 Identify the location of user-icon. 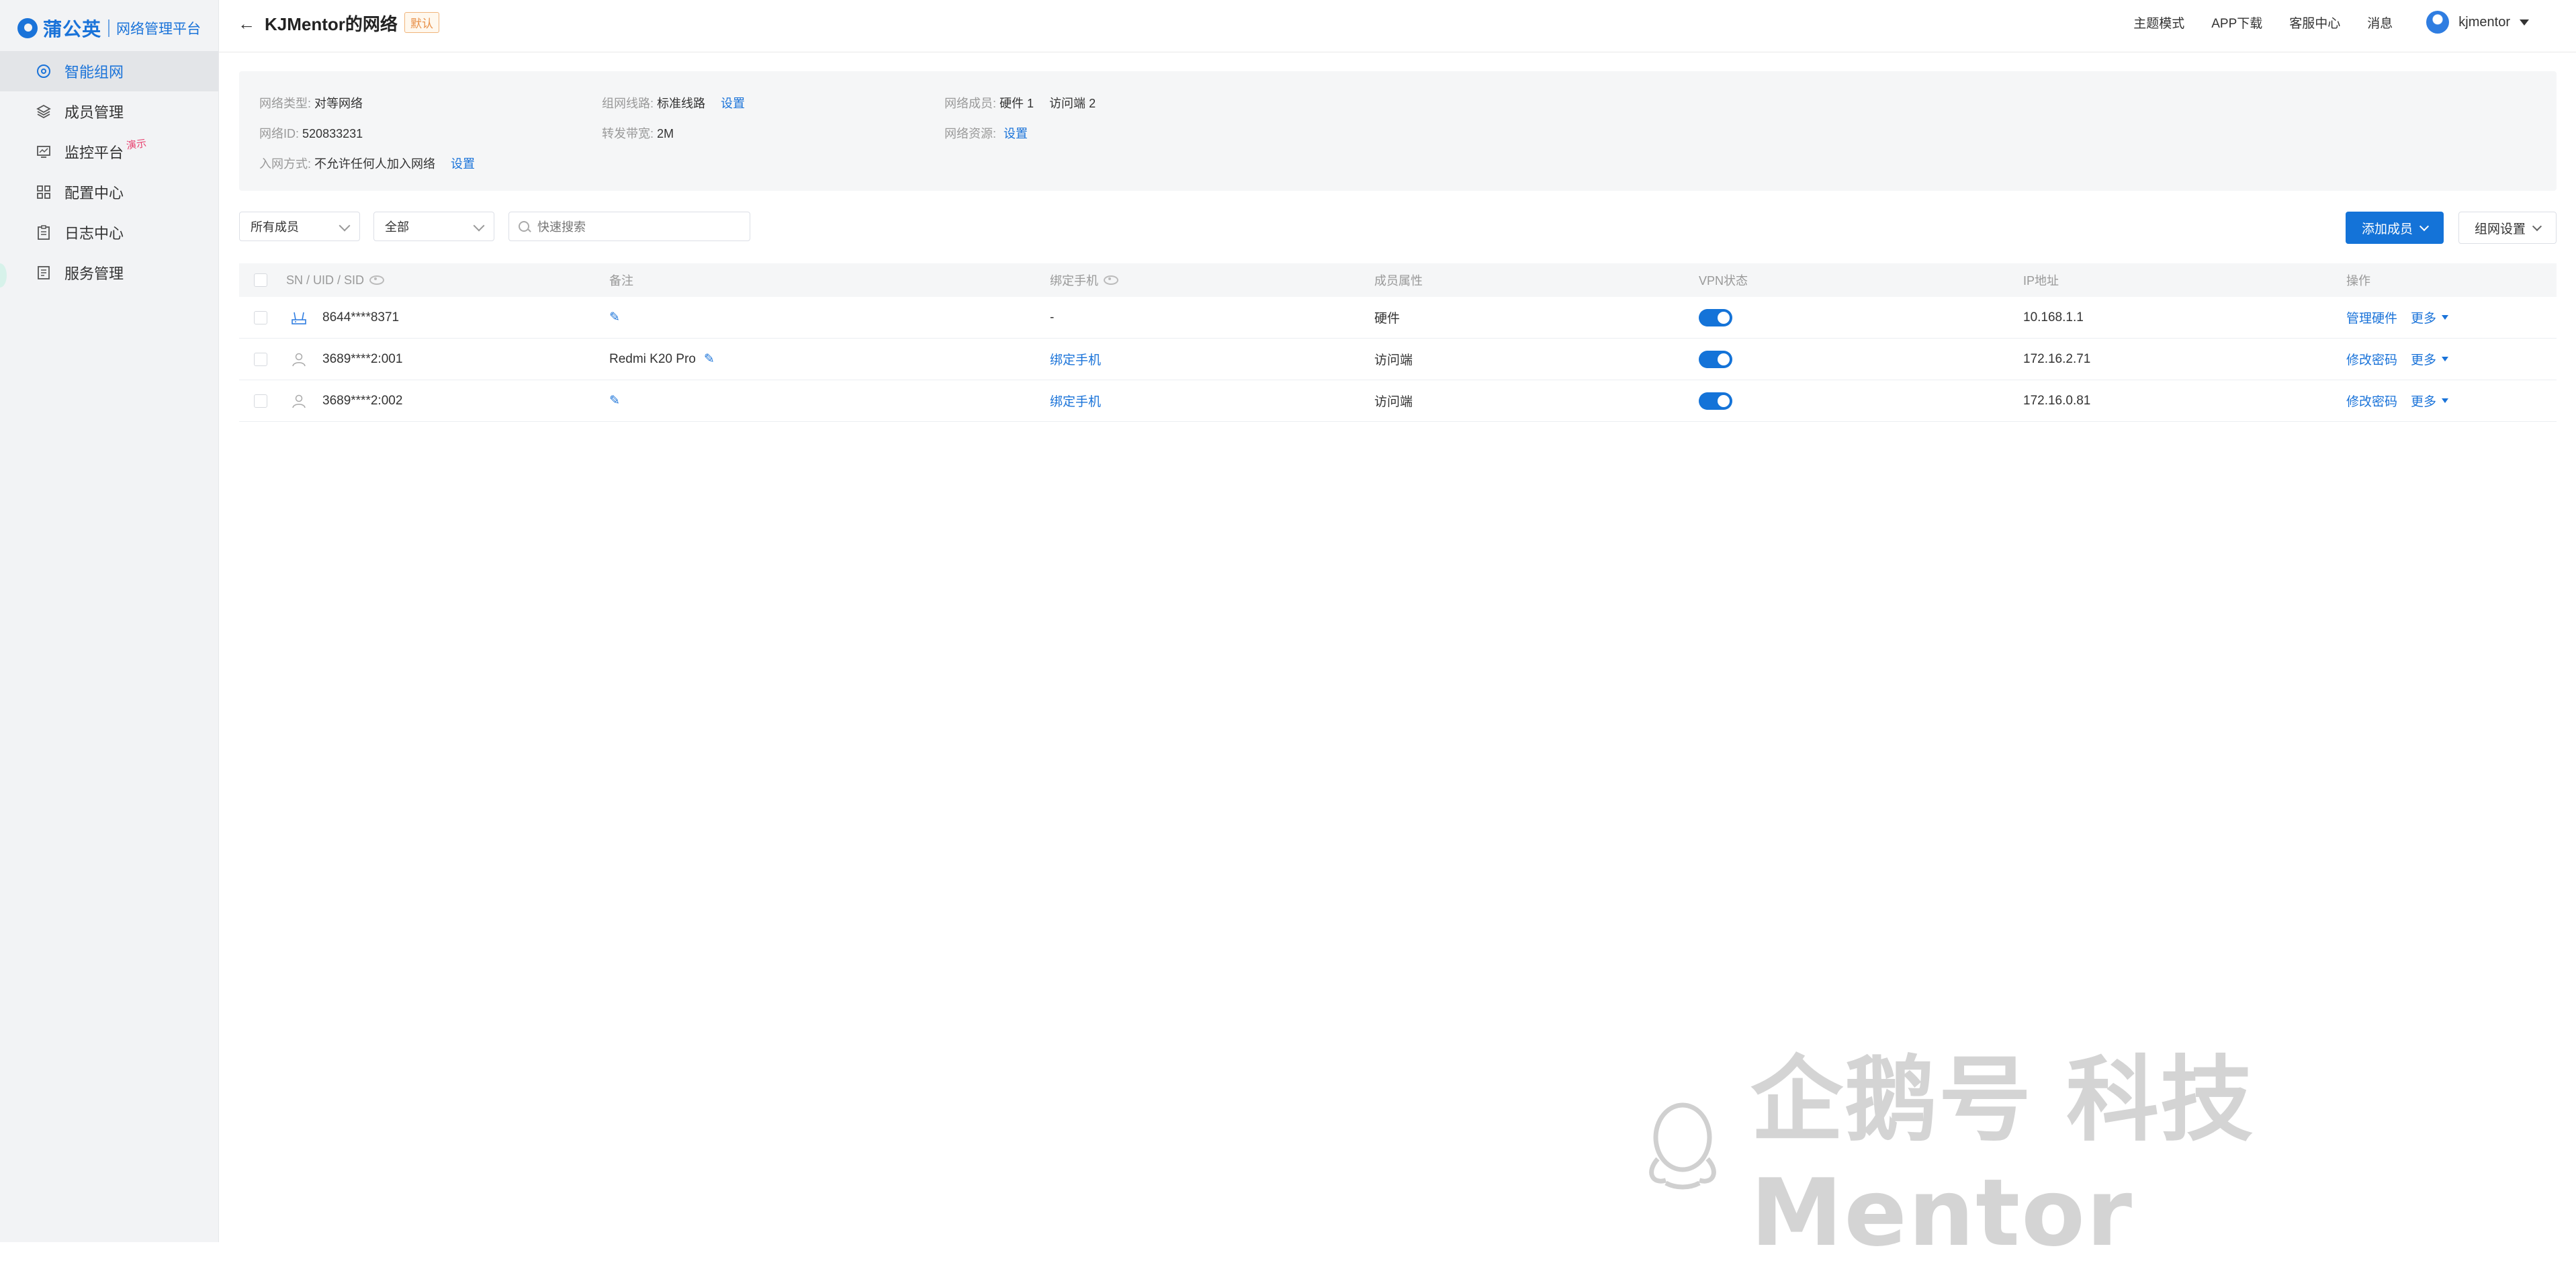
(299, 401).